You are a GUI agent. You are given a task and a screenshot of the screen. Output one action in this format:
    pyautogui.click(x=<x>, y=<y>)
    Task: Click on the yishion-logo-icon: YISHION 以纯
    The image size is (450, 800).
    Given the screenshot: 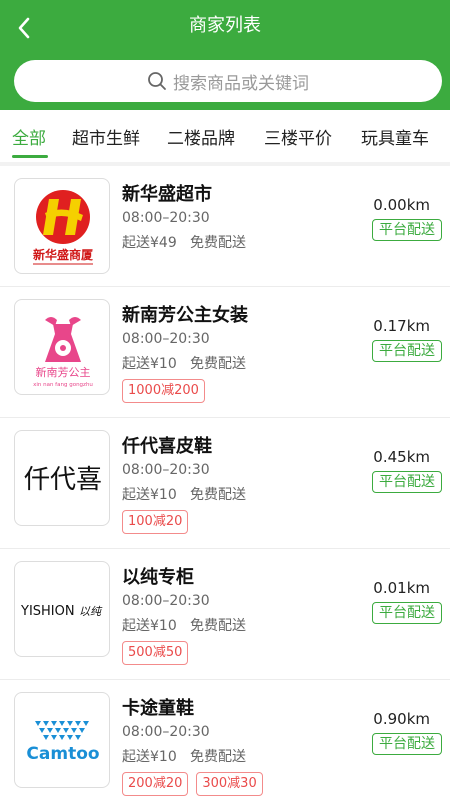 What is the action you would take?
    pyautogui.click(x=61, y=611)
    